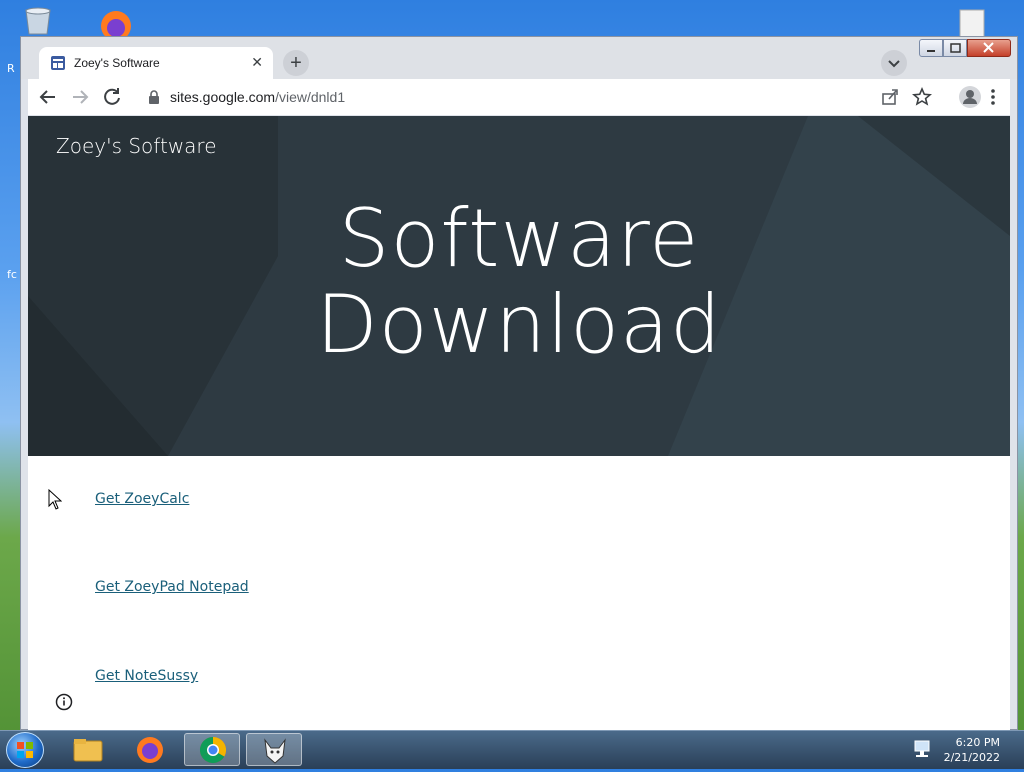  I want to click on desktop-icon-label-partial: R, so click(11, 68).